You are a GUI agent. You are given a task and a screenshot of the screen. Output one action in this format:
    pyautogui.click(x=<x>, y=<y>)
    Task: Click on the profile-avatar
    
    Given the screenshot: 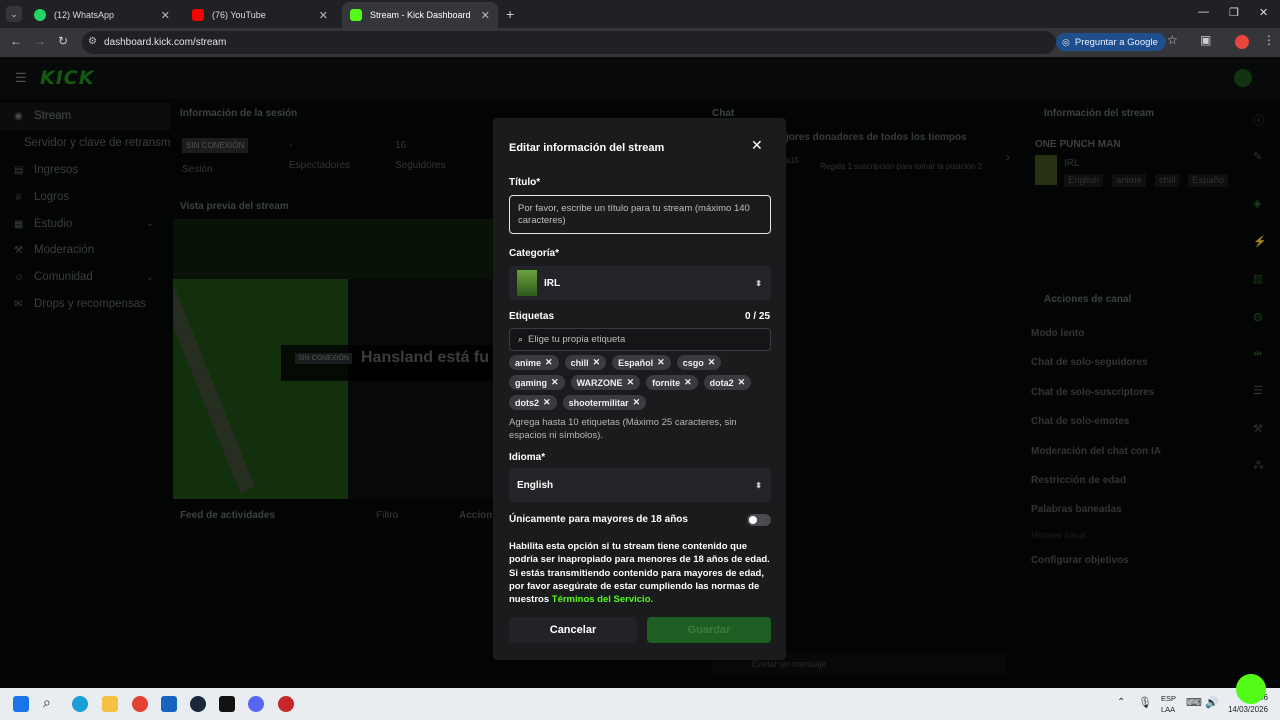 What is the action you would take?
    pyautogui.click(x=1242, y=42)
    